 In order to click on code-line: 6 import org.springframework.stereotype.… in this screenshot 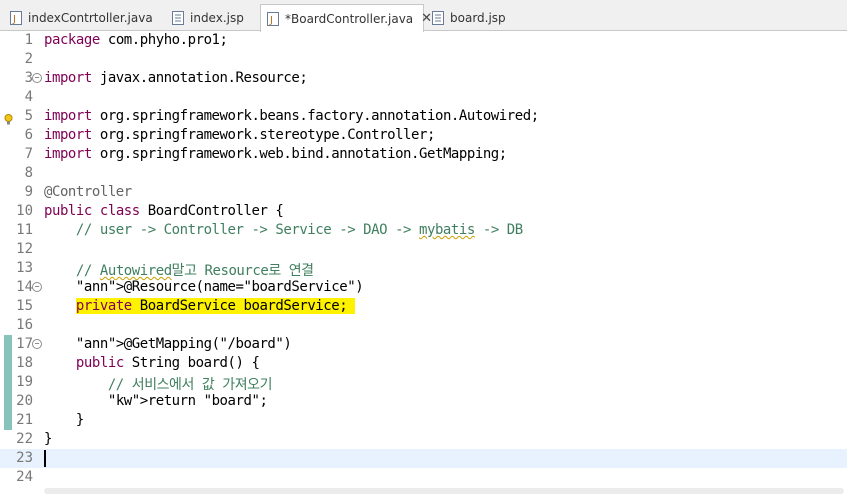, I will do `click(423, 135)`.